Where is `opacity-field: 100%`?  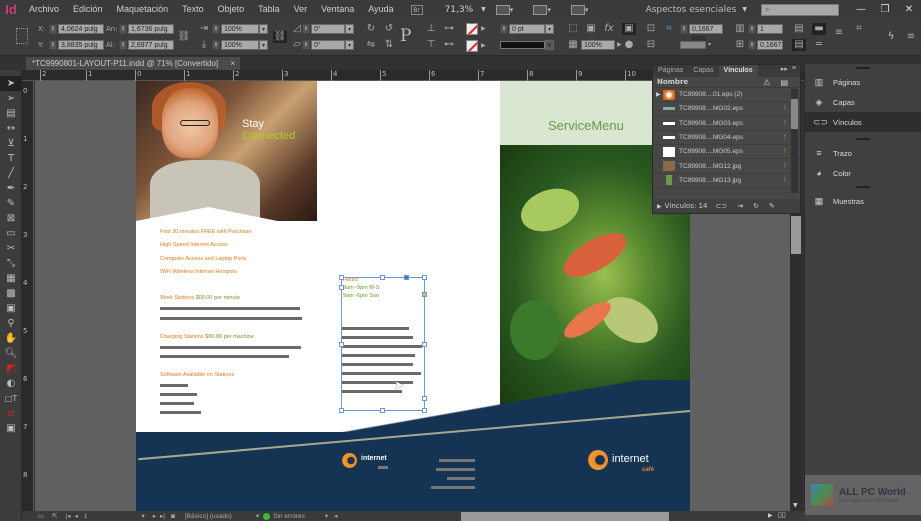 opacity-field: 100% is located at coordinates (598, 45).